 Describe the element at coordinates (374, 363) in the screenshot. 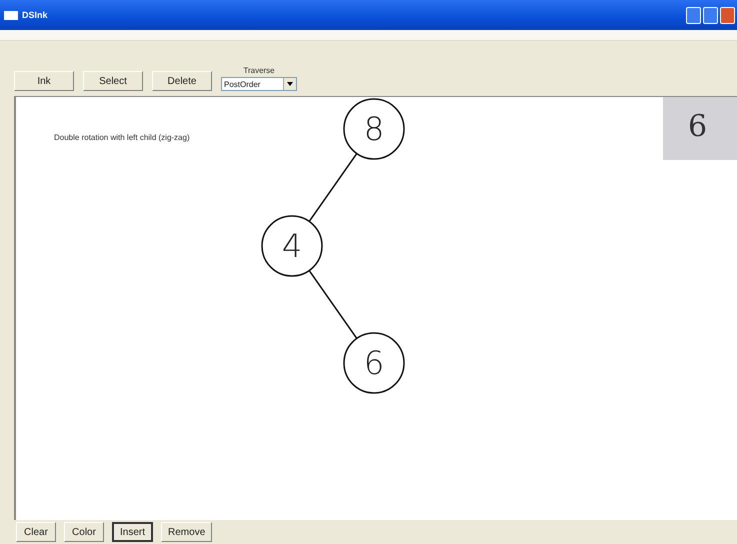

I see `tree-node: 6` at that location.